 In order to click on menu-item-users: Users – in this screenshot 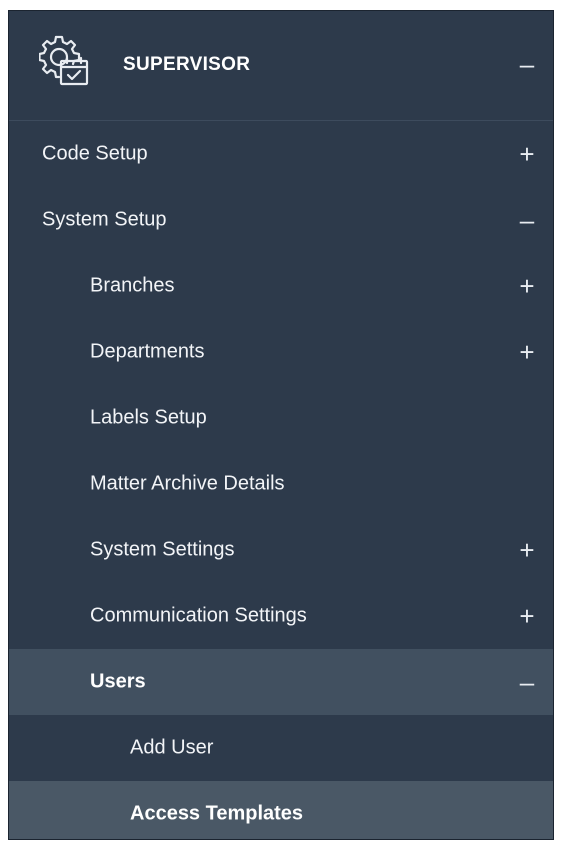, I will do `click(281, 682)`.